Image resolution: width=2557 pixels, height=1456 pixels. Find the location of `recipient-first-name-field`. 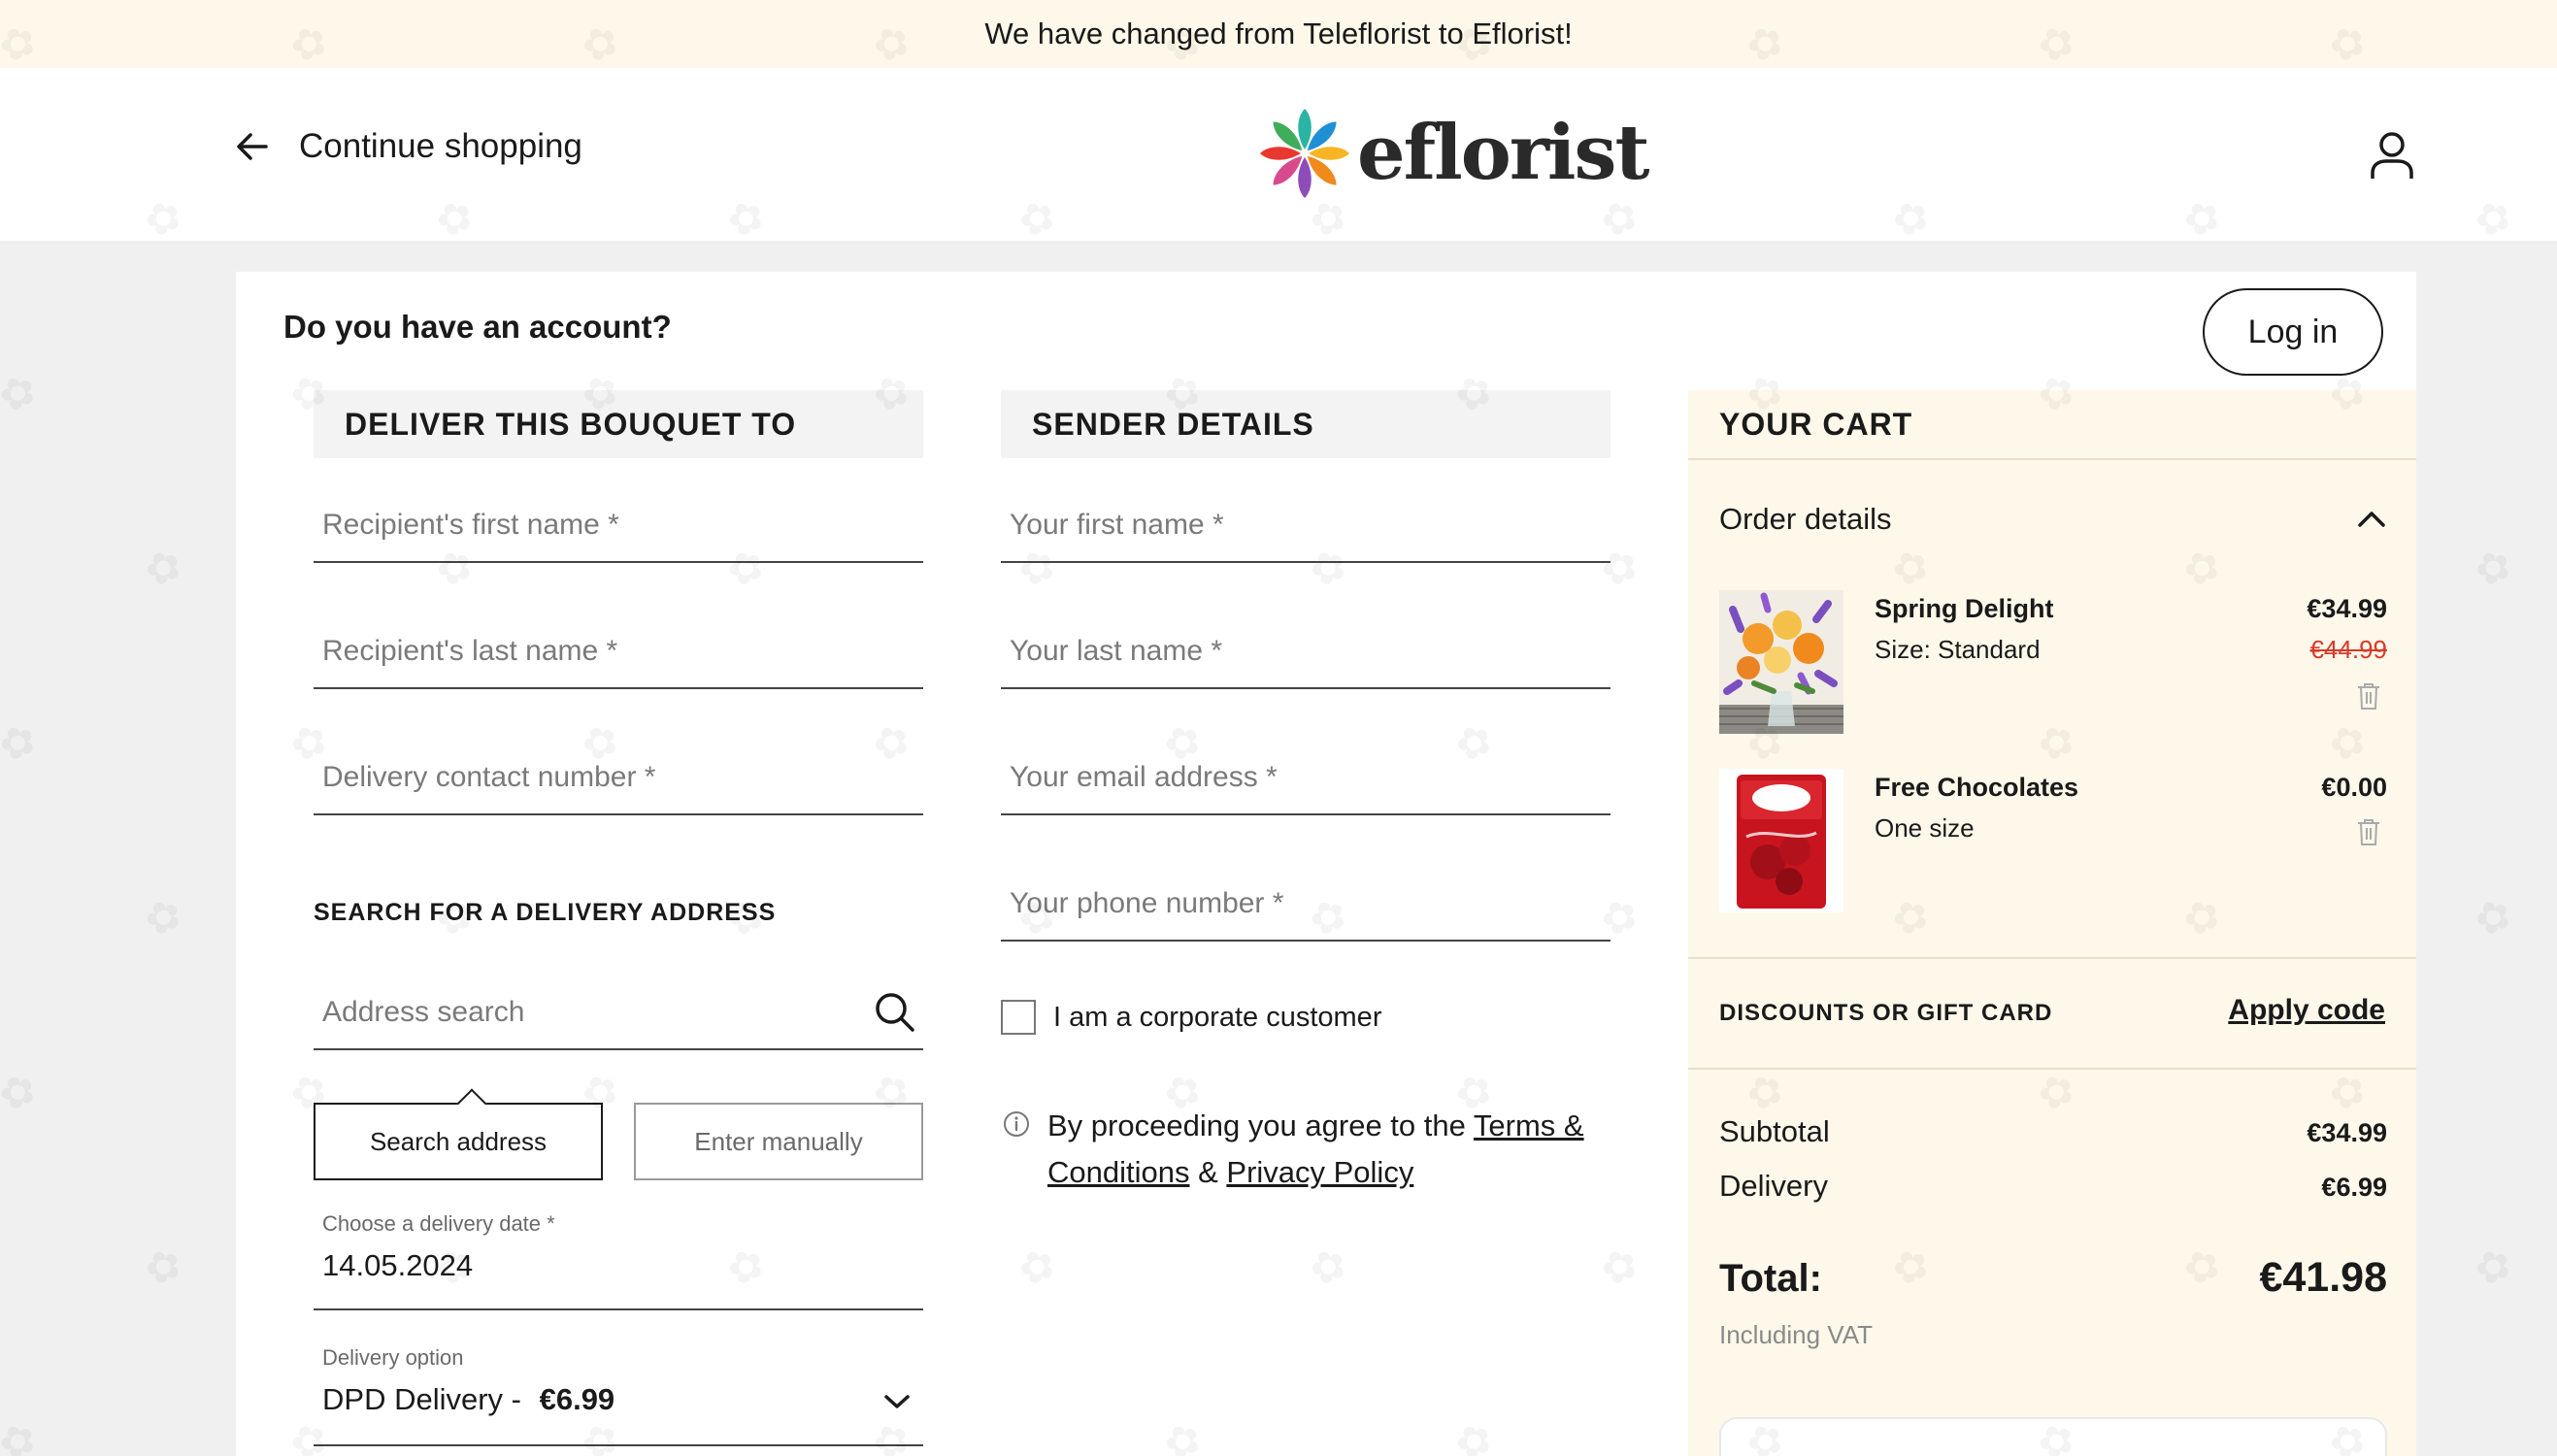

recipient-first-name-field is located at coordinates (618, 519).